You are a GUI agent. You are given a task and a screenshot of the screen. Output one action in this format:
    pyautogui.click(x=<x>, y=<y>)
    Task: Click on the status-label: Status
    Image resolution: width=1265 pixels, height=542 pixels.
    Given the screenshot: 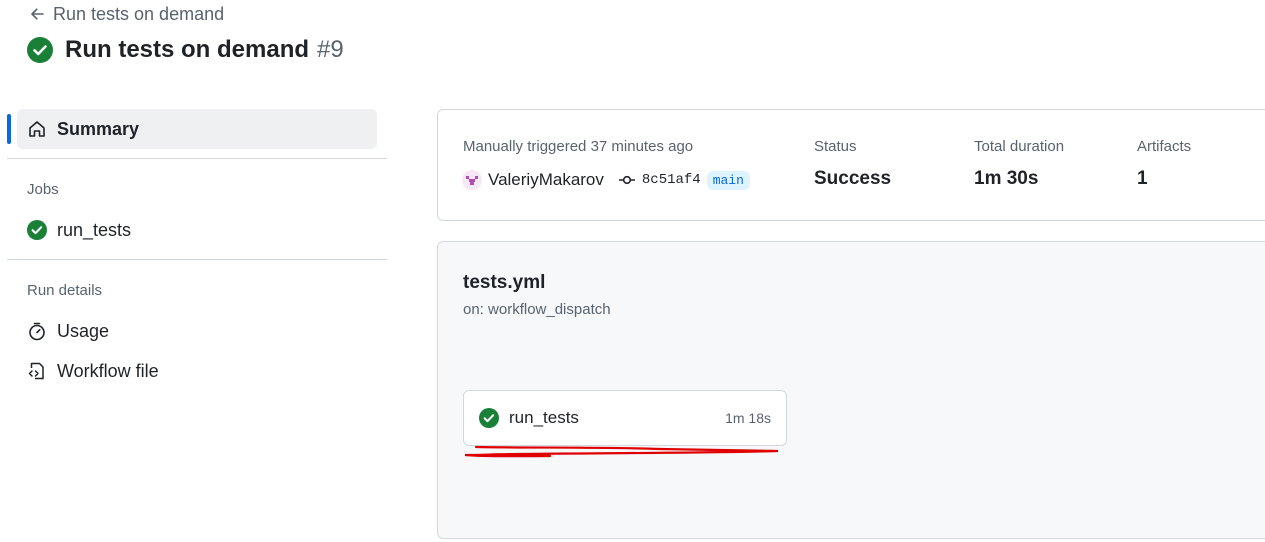 What is the action you would take?
    pyautogui.click(x=835, y=146)
    